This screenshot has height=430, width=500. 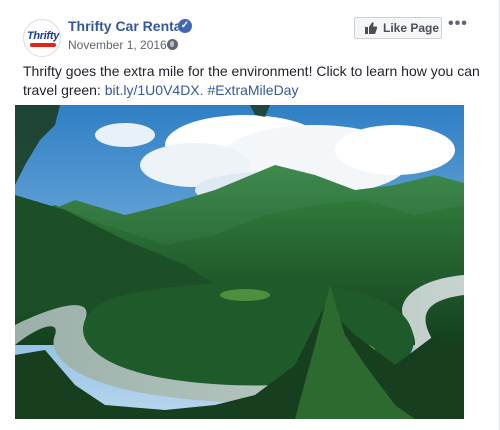 I want to click on like-page-button: Like Page, so click(x=398, y=28).